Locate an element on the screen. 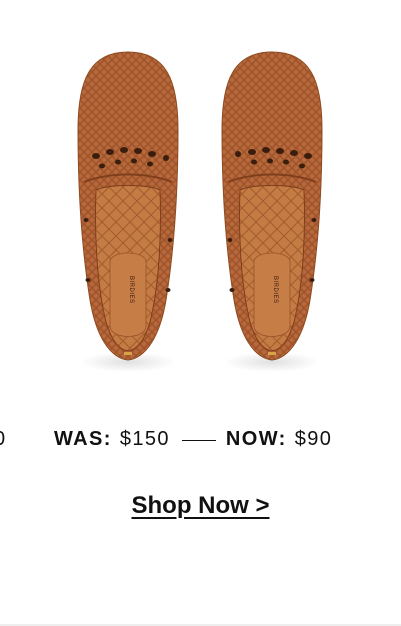 The width and height of the screenshot is (401, 626). shop-now-container: Shop Now > is located at coordinates (200, 506).